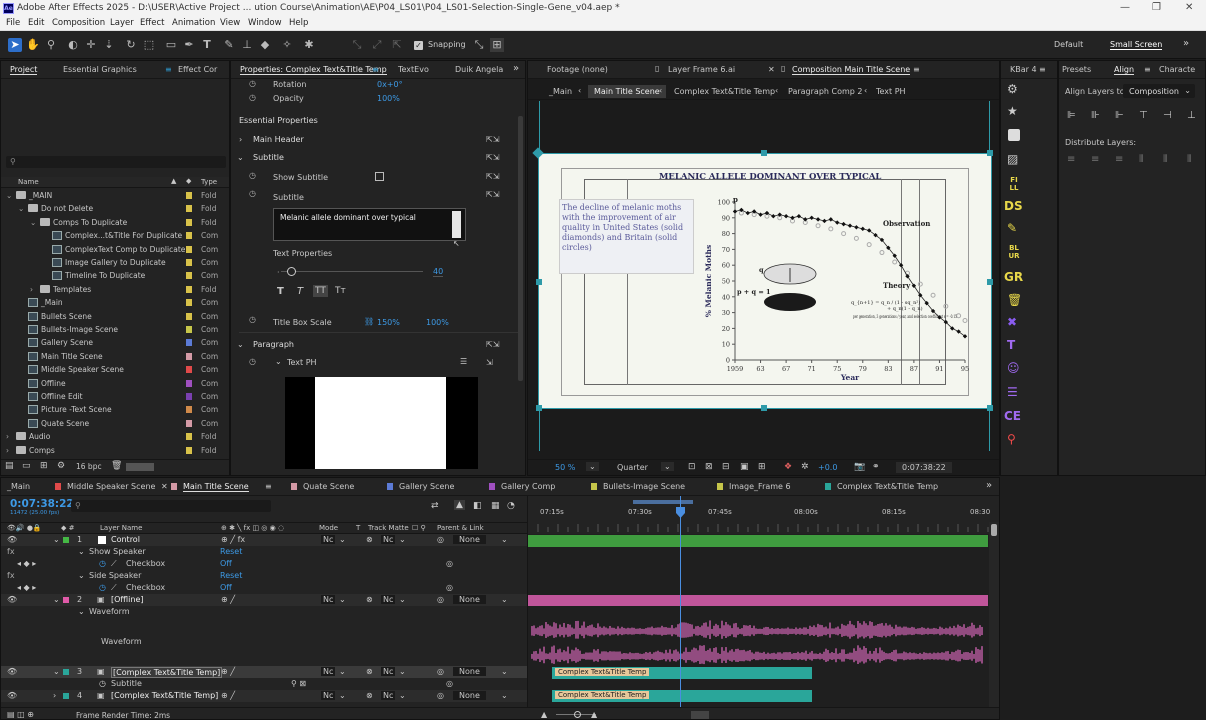 Image resolution: width=1206 pixels, height=720 pixels. I want to click on toggle-grid-icon: ⊞, so click(762, 467).